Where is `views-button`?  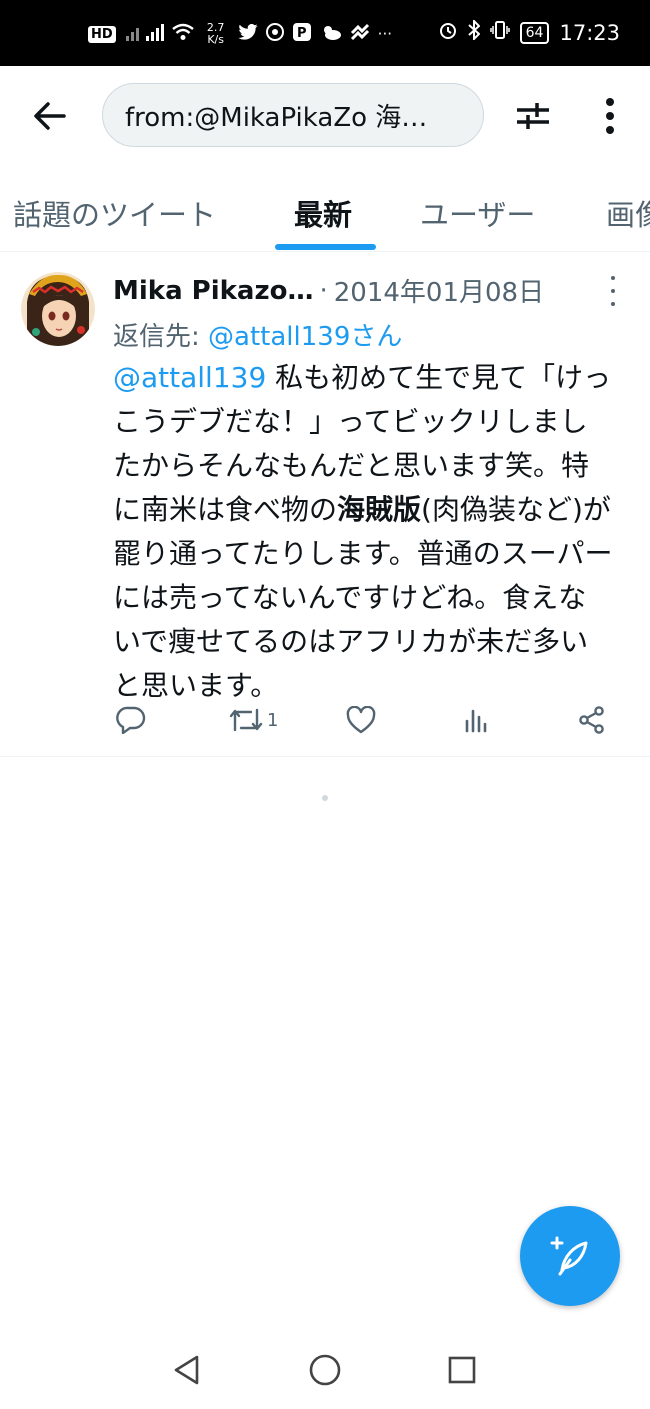 views-button is located at coordinates (476, 720).